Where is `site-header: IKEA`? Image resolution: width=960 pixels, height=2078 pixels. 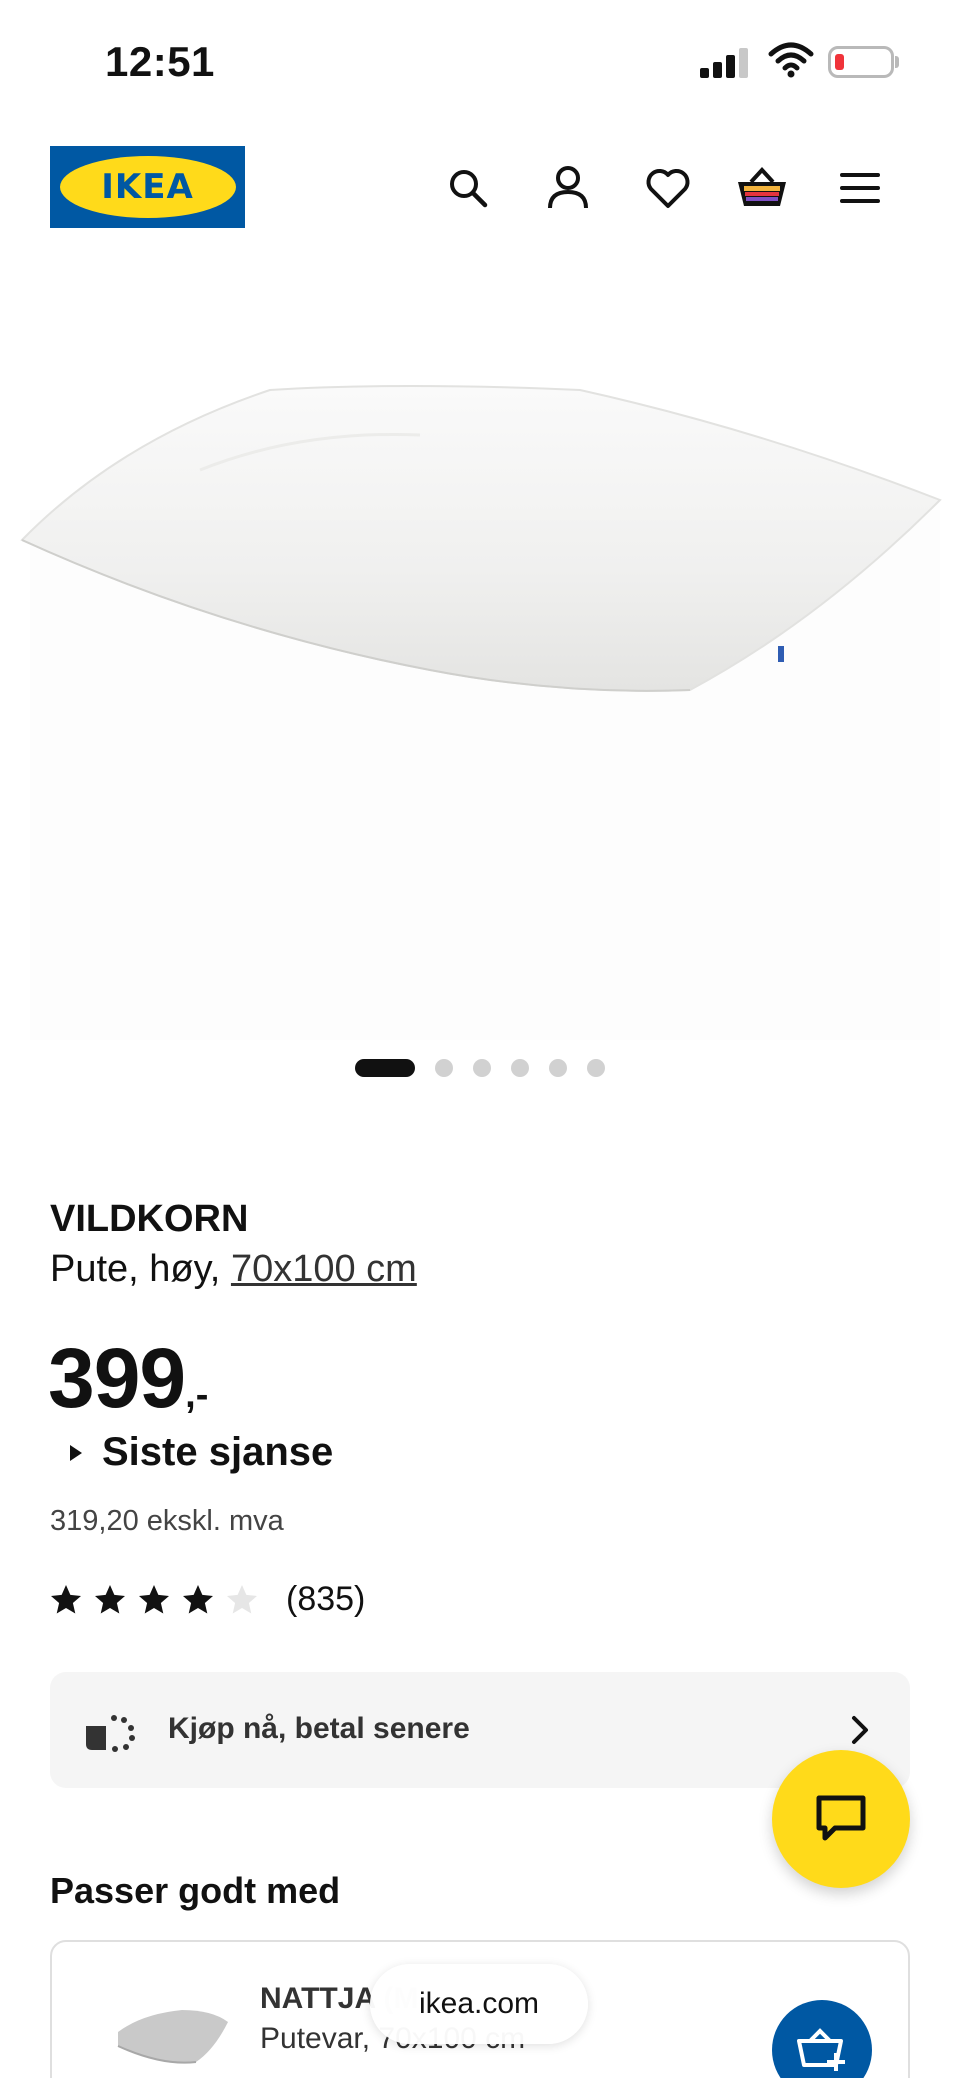
site-header: IKEA is located at coordinates (480, 188).